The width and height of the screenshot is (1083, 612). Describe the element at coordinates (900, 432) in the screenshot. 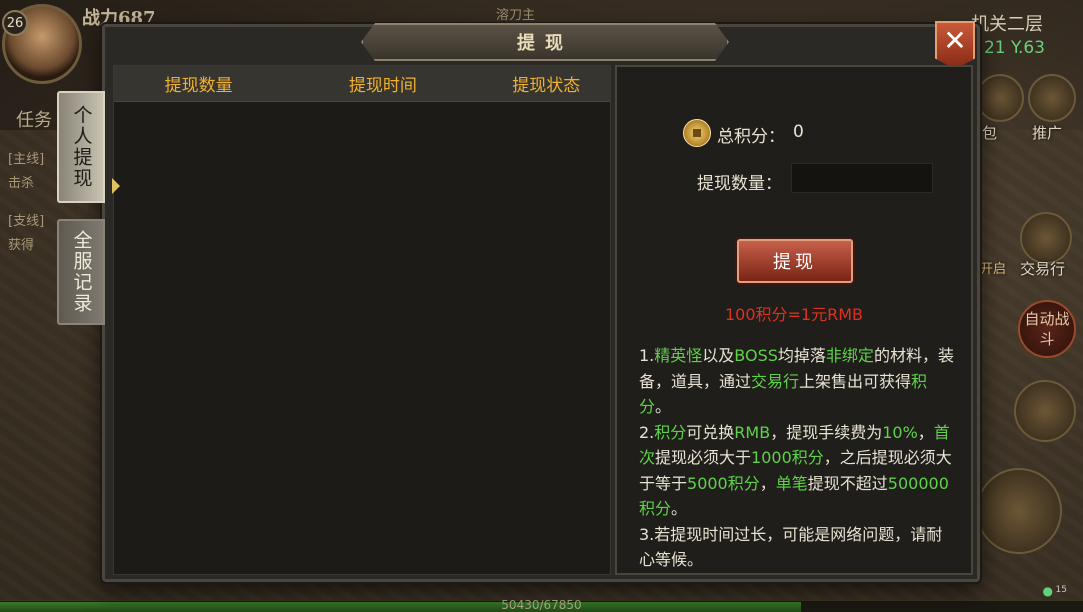

I see `rule-highlight: 10%` at that location.